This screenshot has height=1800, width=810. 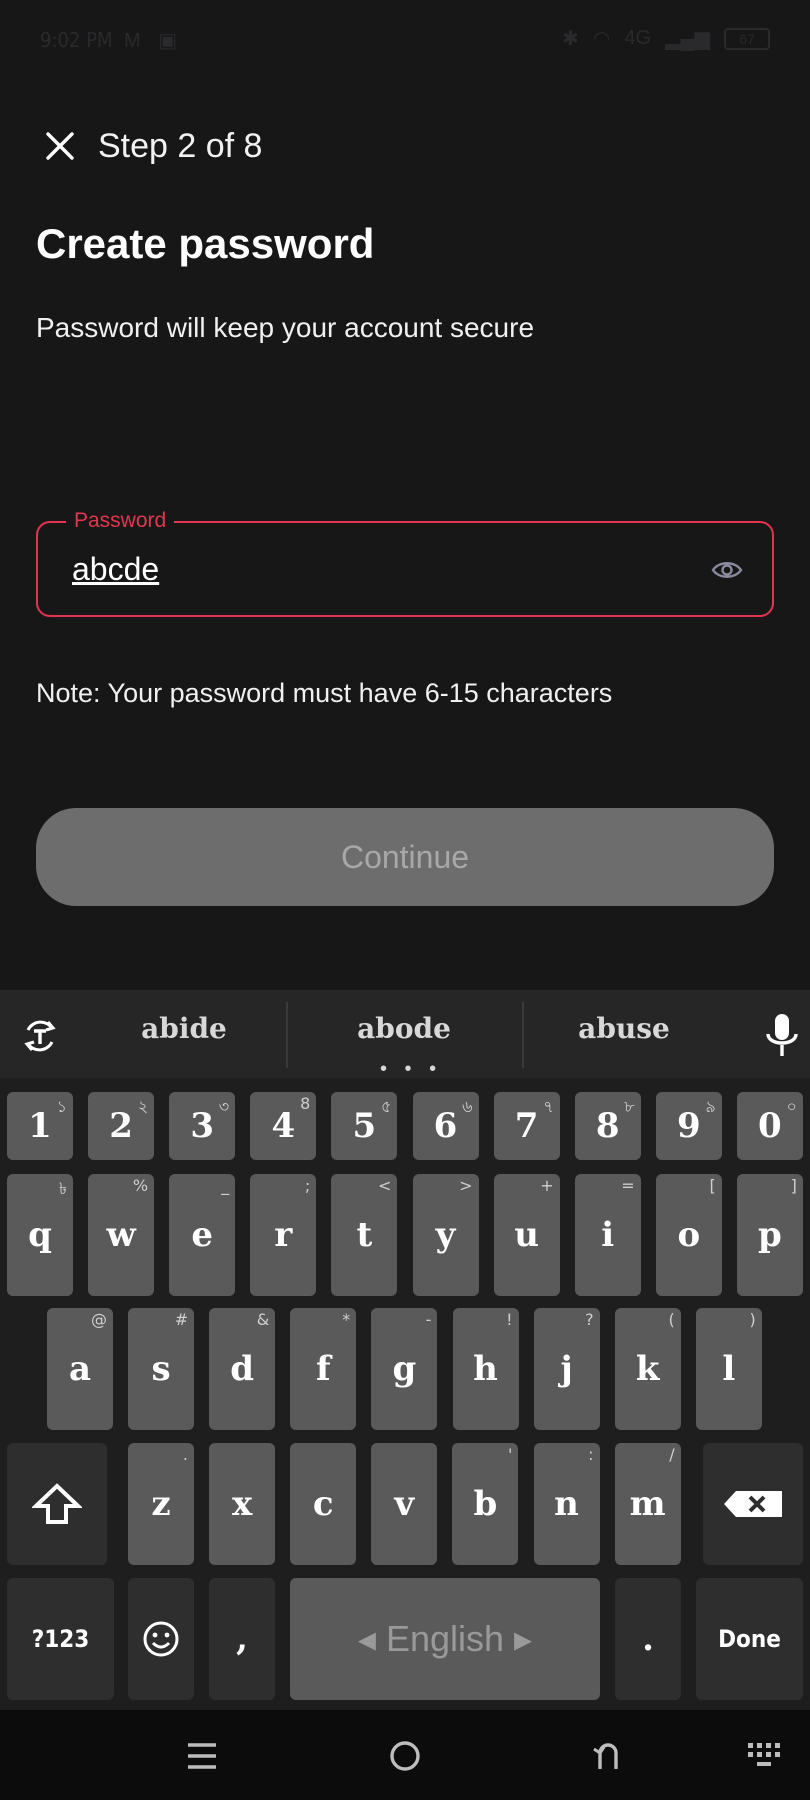 I want to click on key-6-hint: ৬, so click(x=467, y=1106).